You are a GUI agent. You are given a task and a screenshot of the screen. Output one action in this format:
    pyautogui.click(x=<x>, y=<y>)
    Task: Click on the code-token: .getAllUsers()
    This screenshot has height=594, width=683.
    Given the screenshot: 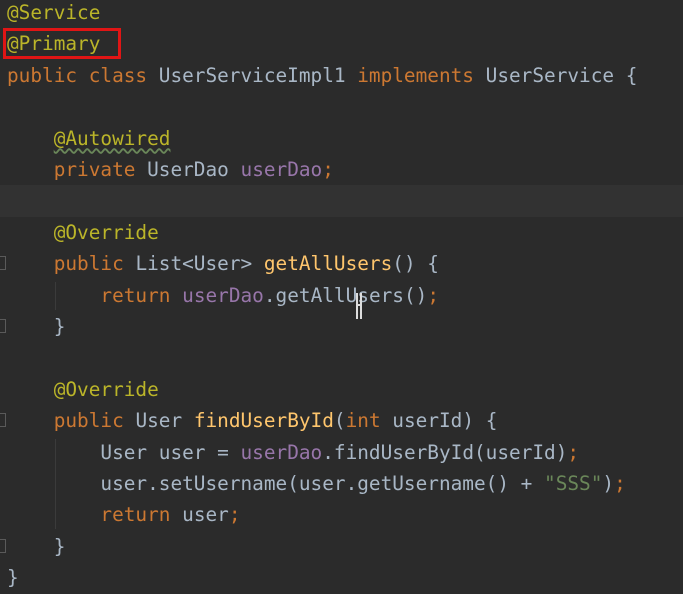 What is the action you would take?
    pyautogui.click(x=345, y=295)
    